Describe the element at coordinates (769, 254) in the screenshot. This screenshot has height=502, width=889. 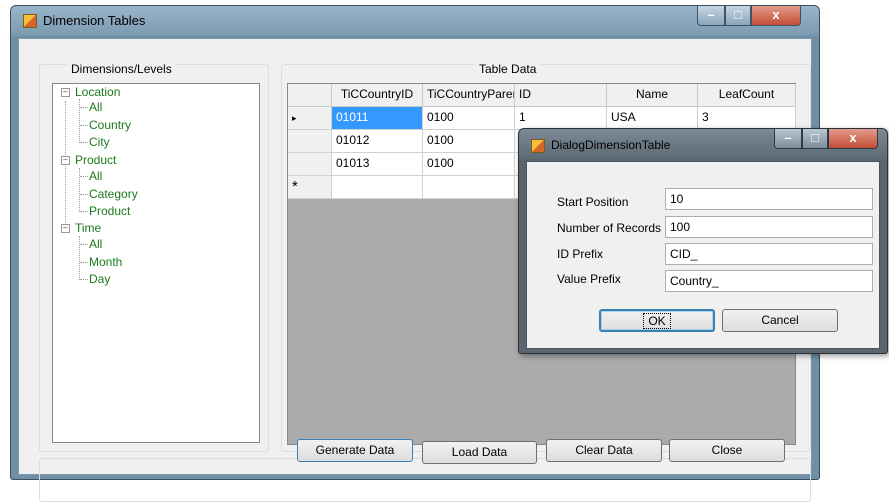
I see `id-prefix-field` at that location.